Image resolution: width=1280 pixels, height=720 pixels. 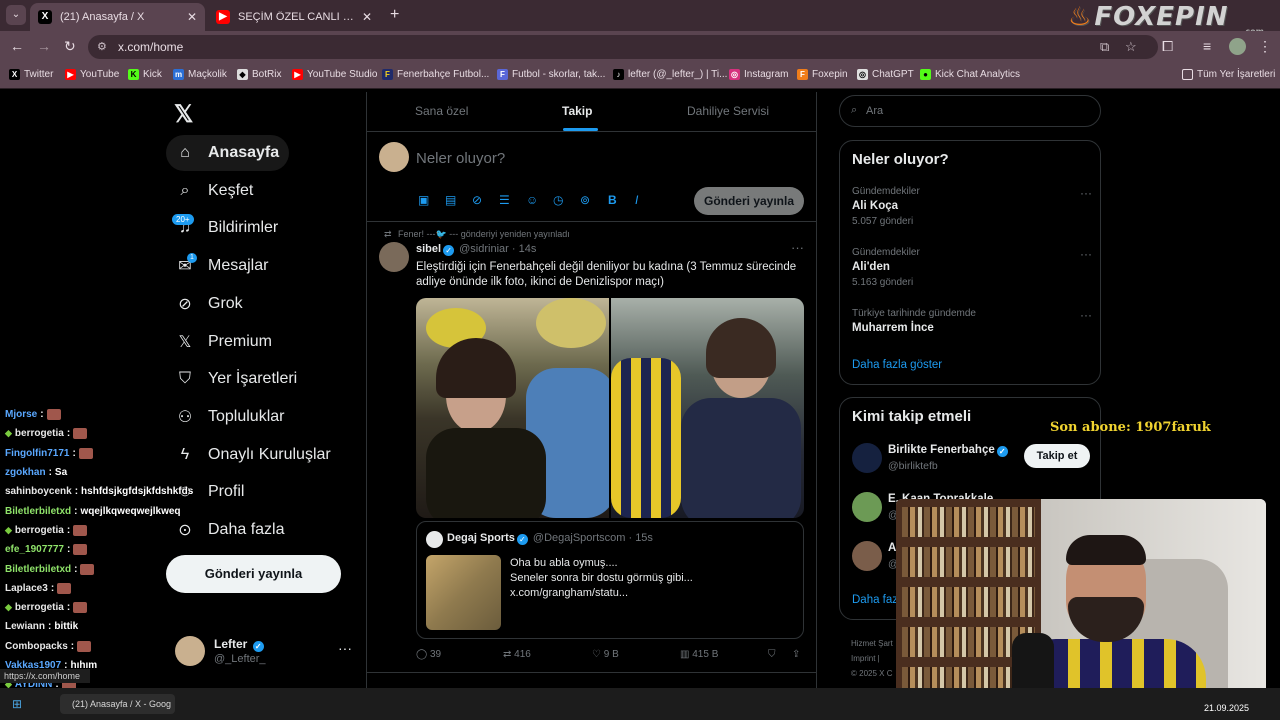 I want to click on windows-start-icon: ⊞, so click(x=17, y=704).